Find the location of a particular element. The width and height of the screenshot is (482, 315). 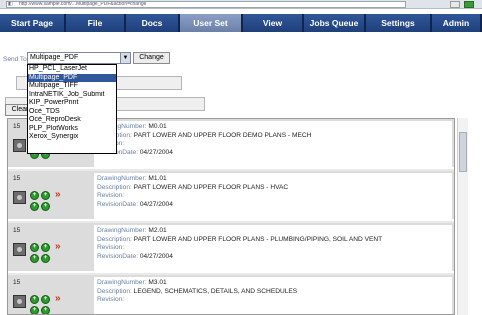

page-icon: ◧ is located at coordinates (10, 4).